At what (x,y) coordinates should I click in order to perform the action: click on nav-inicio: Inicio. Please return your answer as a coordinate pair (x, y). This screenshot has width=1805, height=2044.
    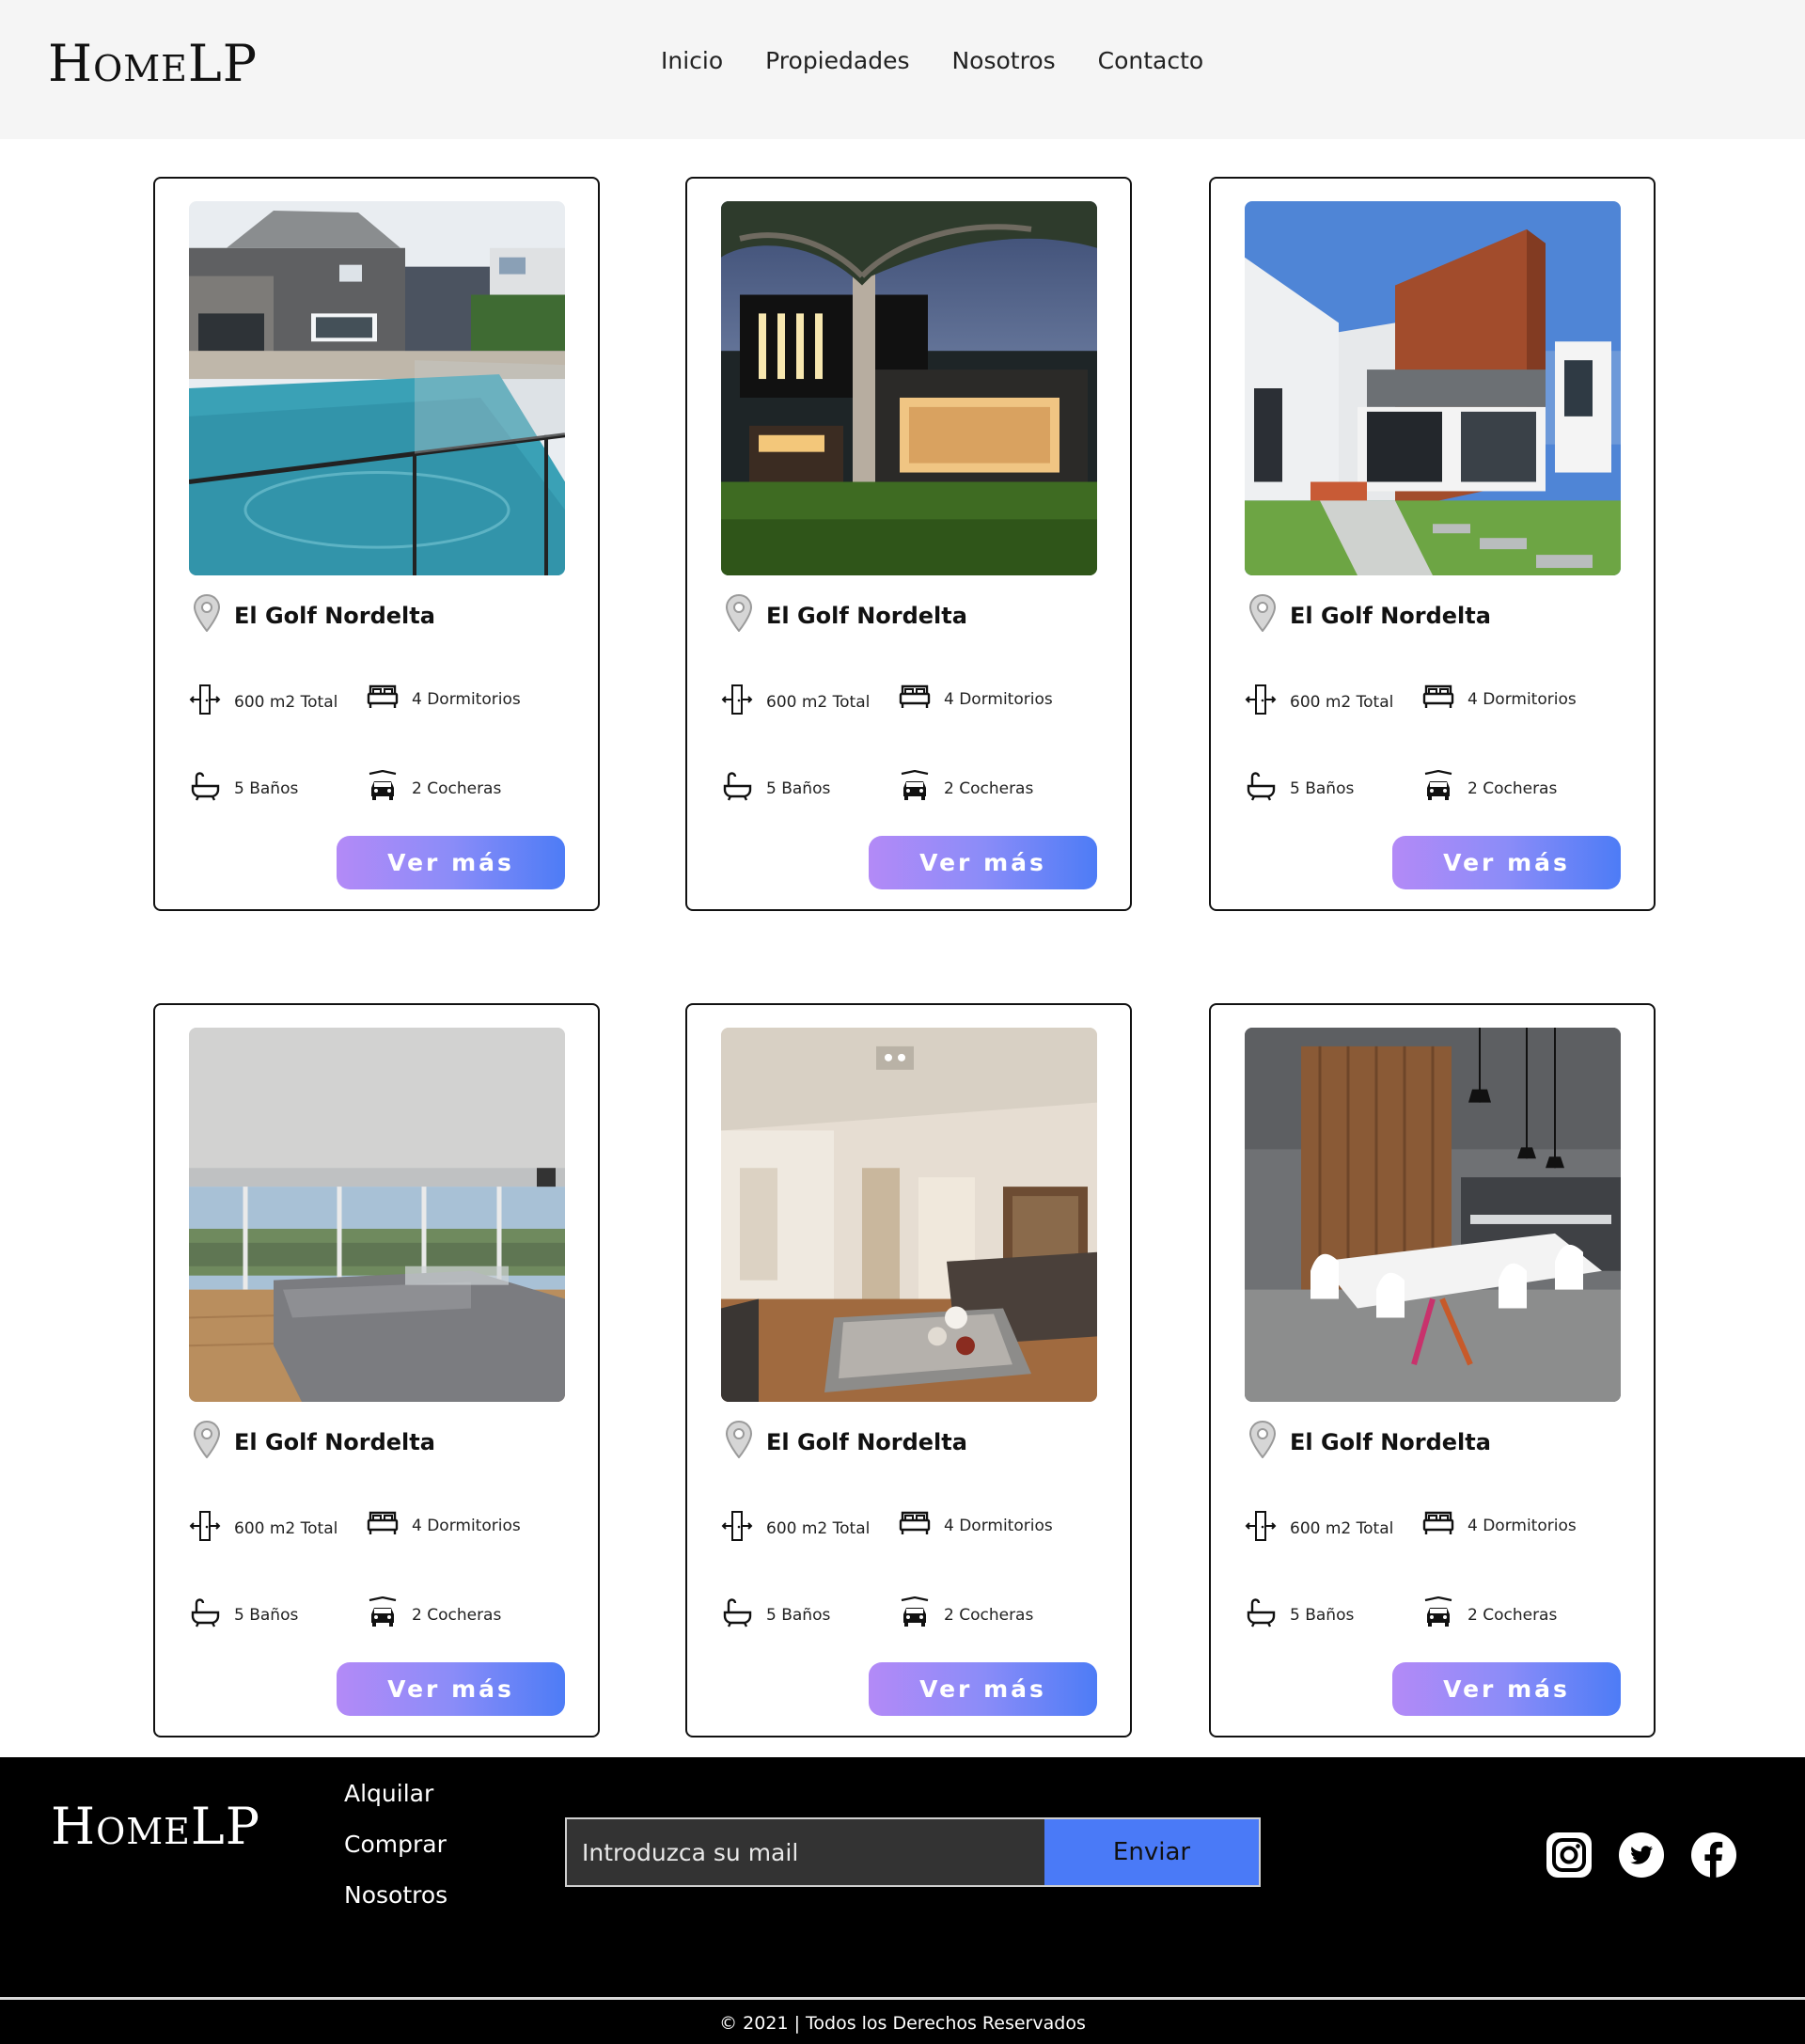
    Looking at the image, I should click on (692, 60).